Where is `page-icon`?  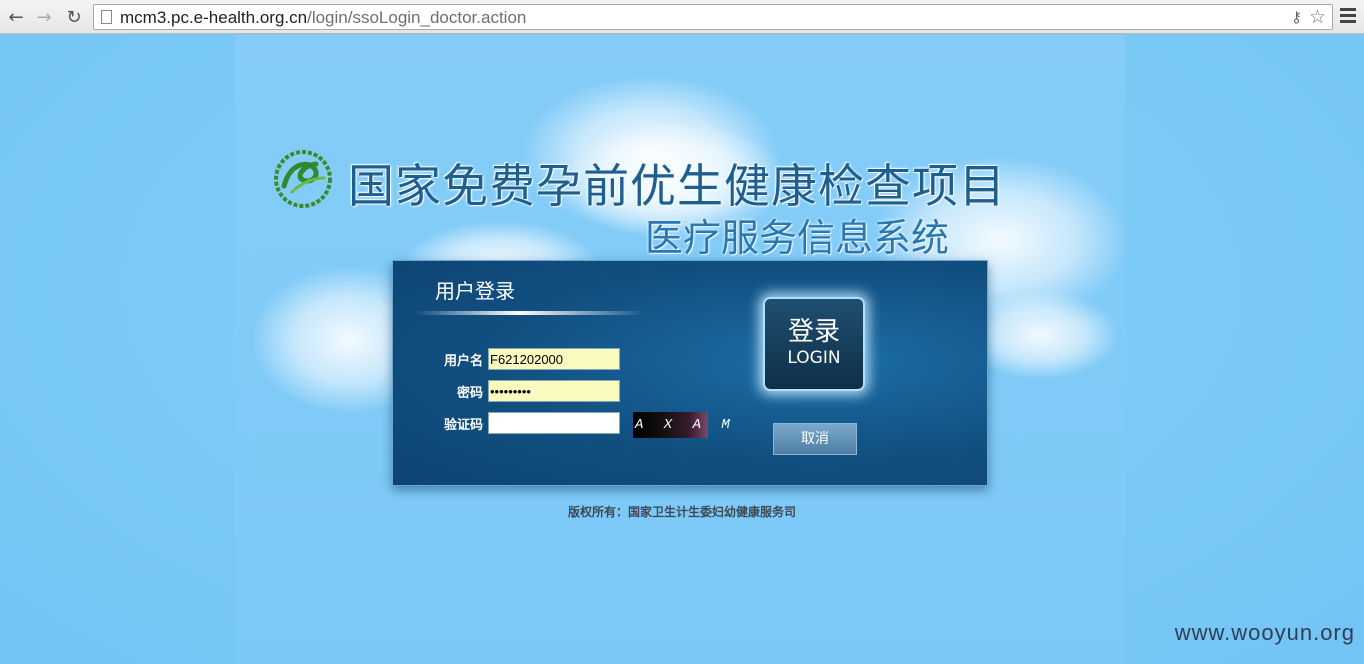
page-icon is located at coordinates (106, 17).